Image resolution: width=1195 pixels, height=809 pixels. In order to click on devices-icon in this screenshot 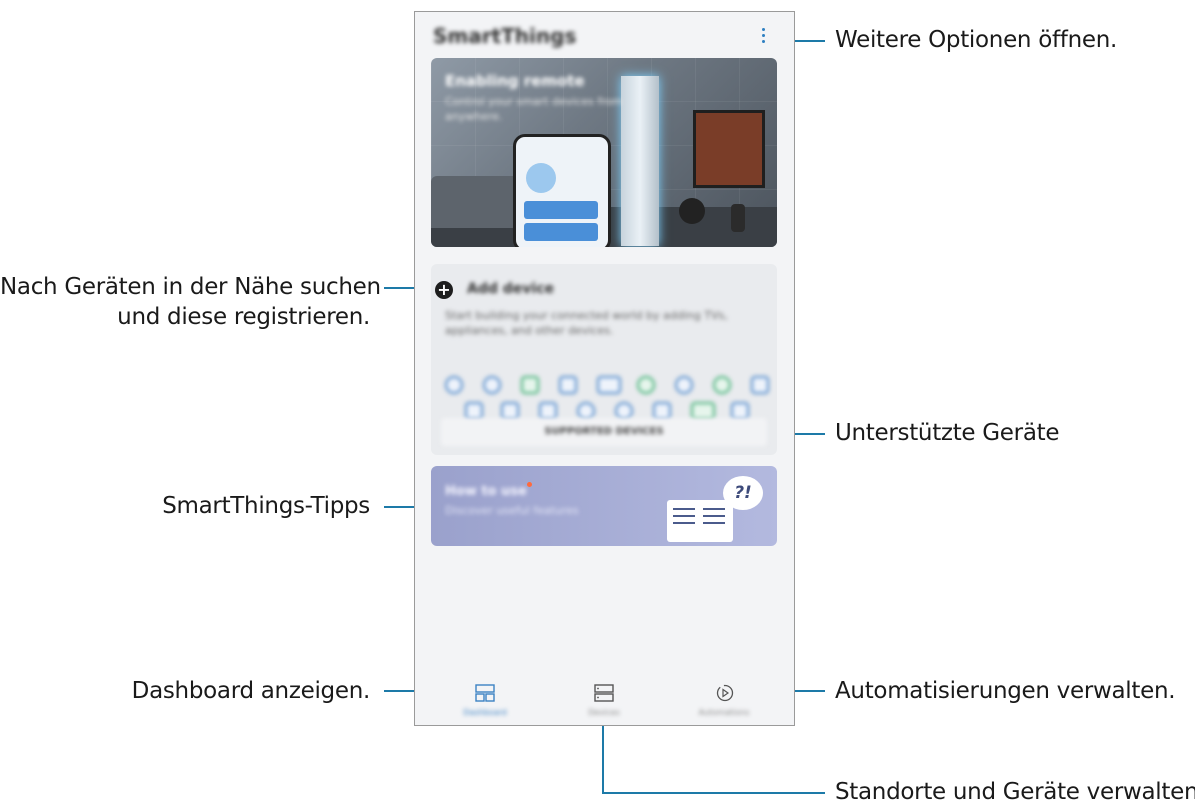, I will do `click(604, 693)`.